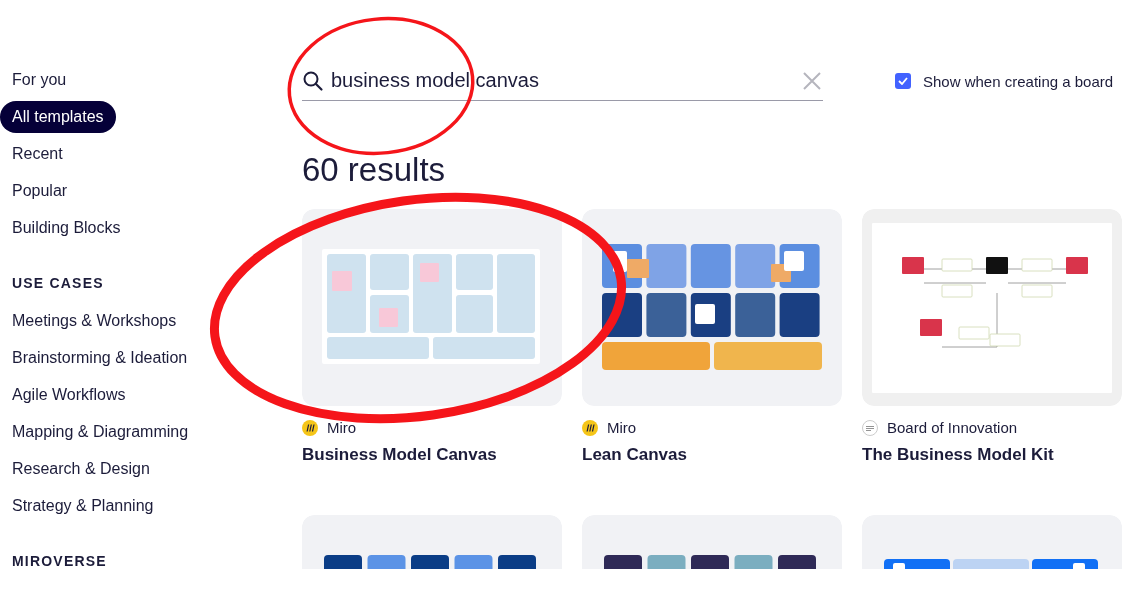 This screenshot has width=1125, height=590. Describe the element at coordinates (59, 561) in the screenshot. I see `section-heading: MIROVERSE` at that location.